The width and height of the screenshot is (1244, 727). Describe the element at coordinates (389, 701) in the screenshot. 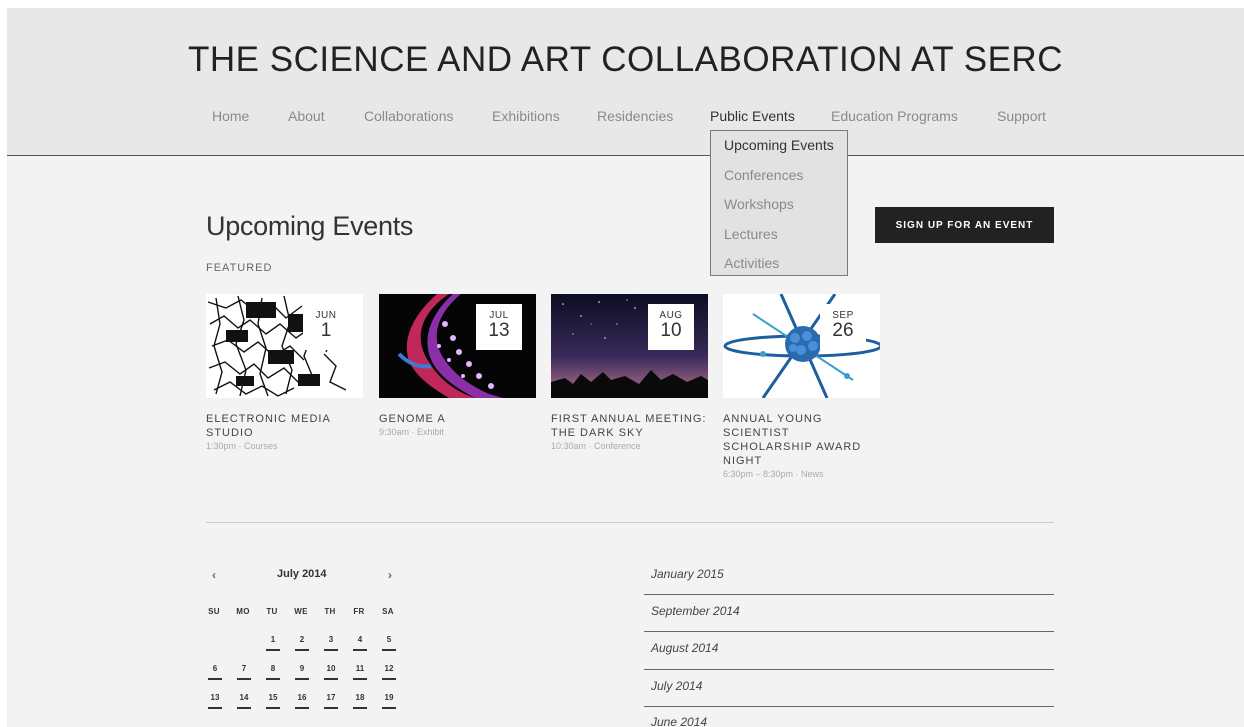

I see `calendar-day: 19` at that location.